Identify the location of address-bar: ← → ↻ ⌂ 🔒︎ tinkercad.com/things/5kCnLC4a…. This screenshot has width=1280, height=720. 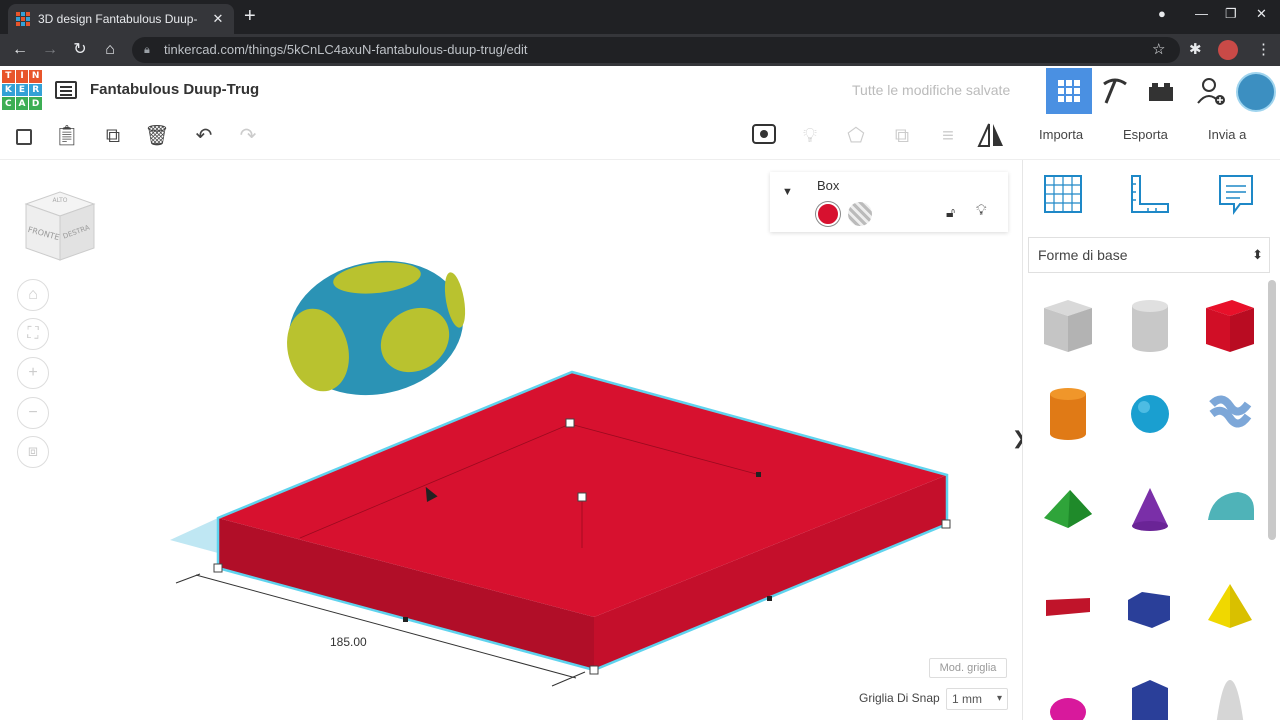
(640, 50).